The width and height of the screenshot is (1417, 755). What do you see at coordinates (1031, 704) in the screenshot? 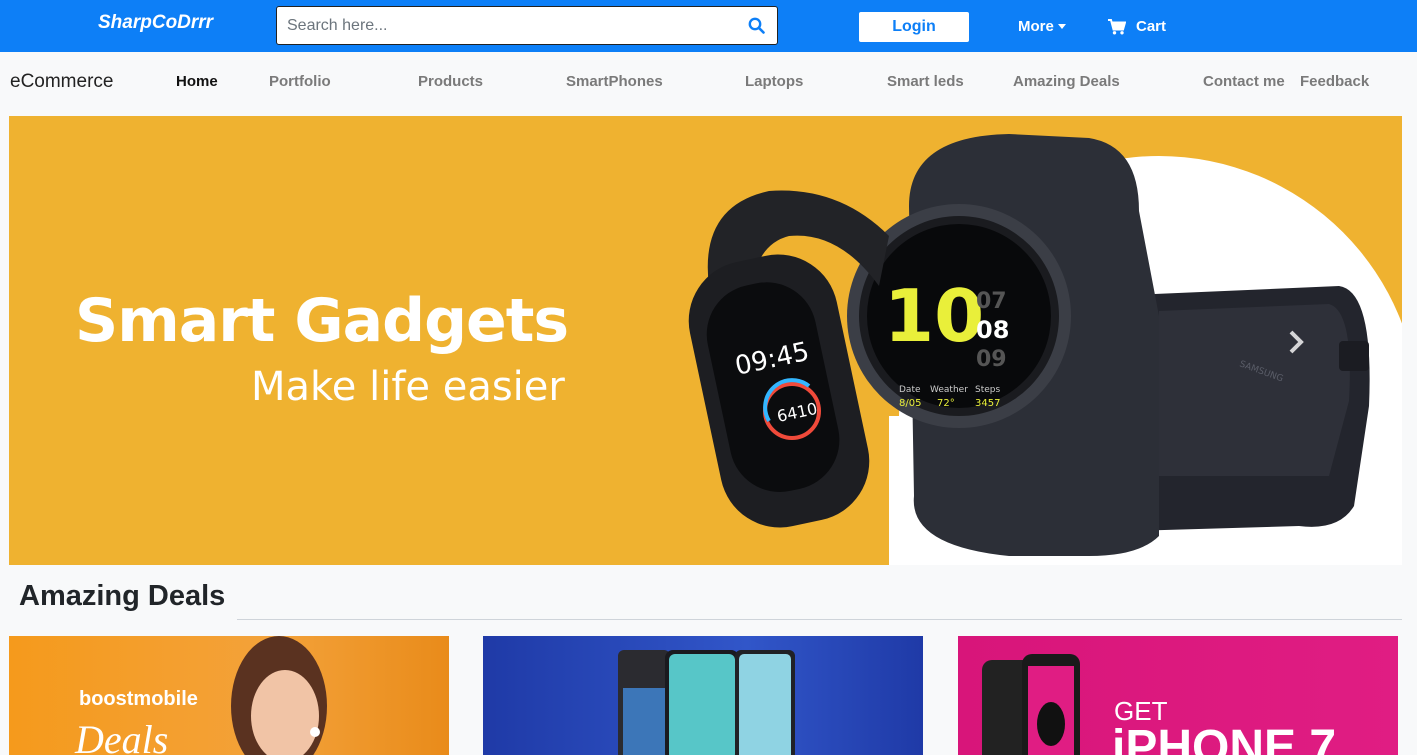
I see `iphone-photo` at bounding box center [1031, 704].